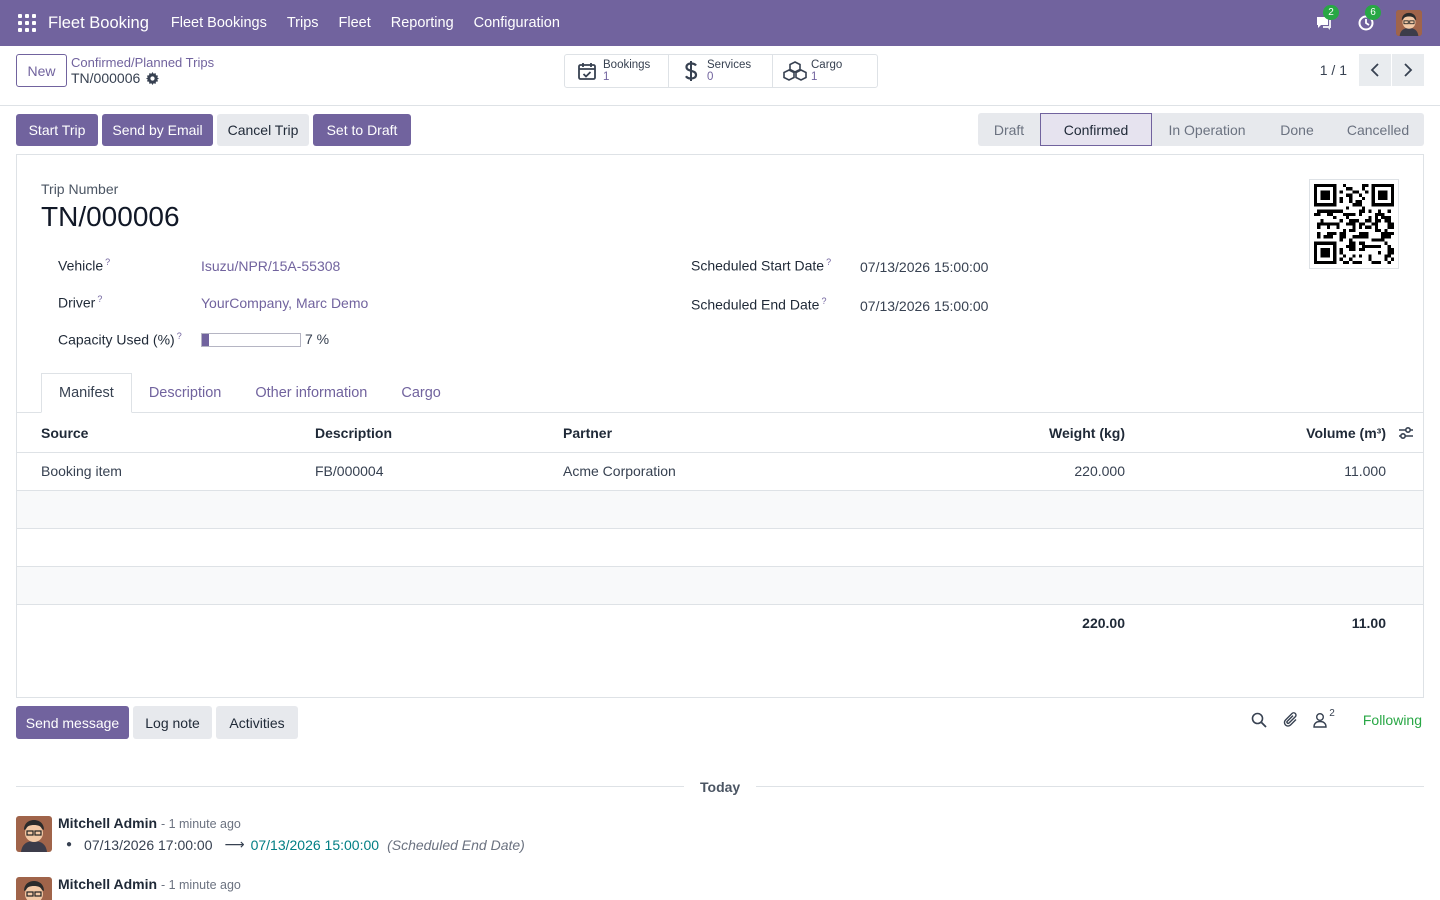 The width and height of the screenshot is (1440, 900). Describe the element at coordinates (828, 262) in the screenshot. I see `start-date-help-icon: ?` at that location.